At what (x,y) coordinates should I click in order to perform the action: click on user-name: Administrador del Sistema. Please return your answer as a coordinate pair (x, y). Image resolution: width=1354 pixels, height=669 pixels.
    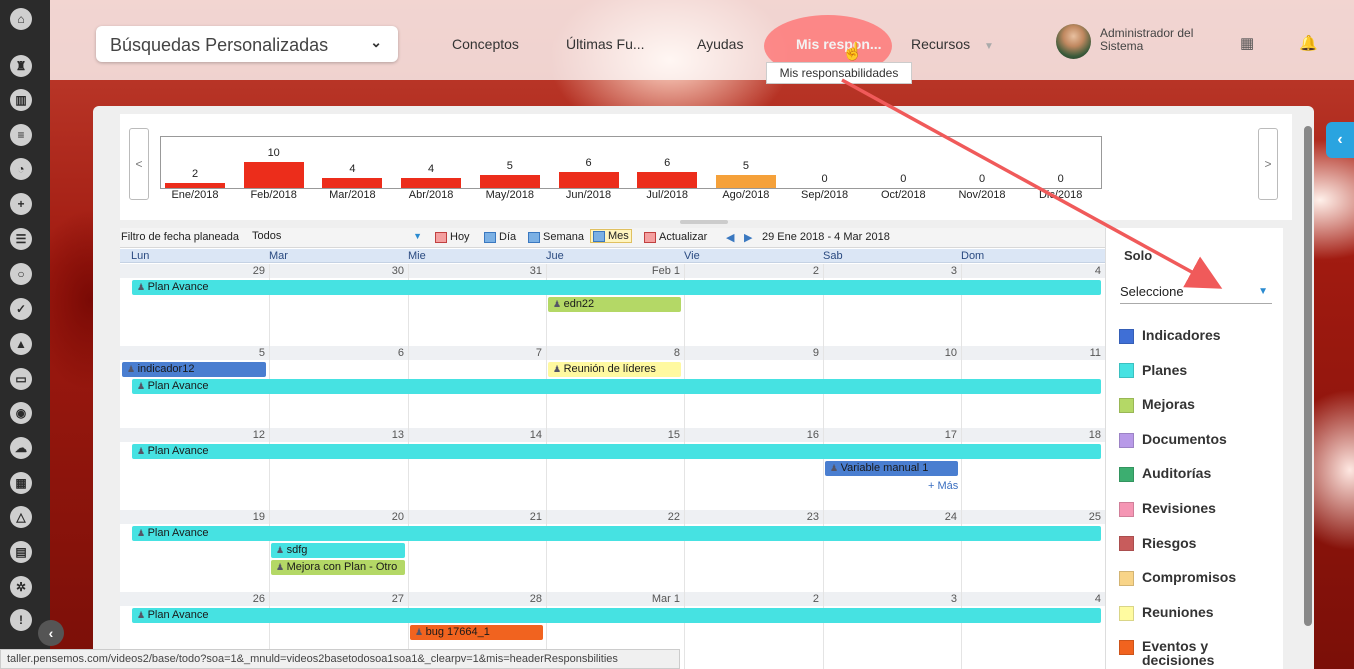
    Looking at the image, I should click on (1159, 40).